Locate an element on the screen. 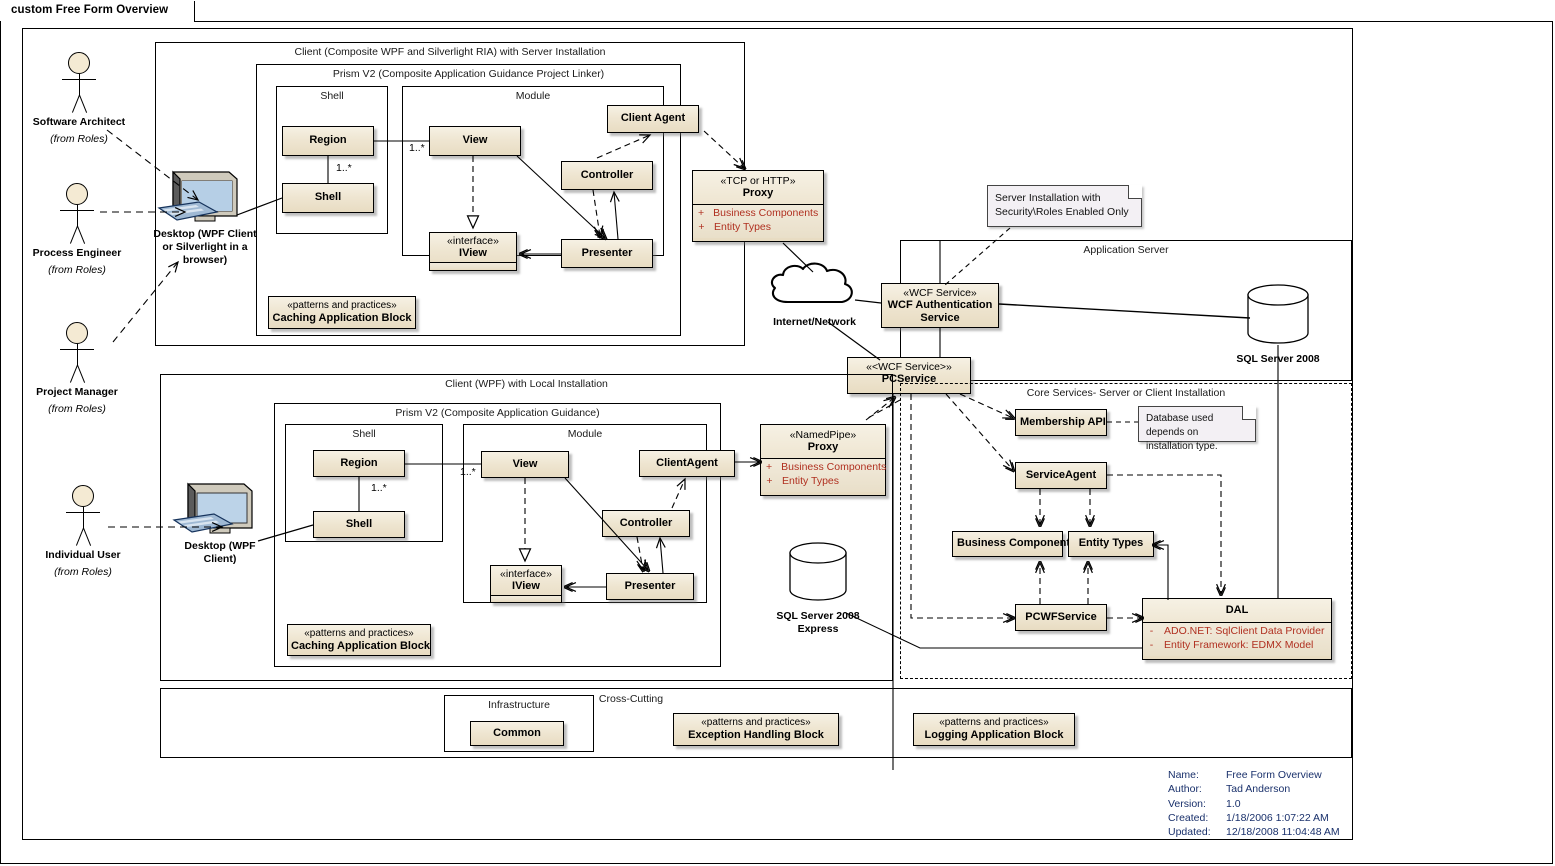 The width and height of the screenshot is (1555, 866). metadata-value: 1/18/2006 1:07:22 AM is located at coordinates (1277, 817).